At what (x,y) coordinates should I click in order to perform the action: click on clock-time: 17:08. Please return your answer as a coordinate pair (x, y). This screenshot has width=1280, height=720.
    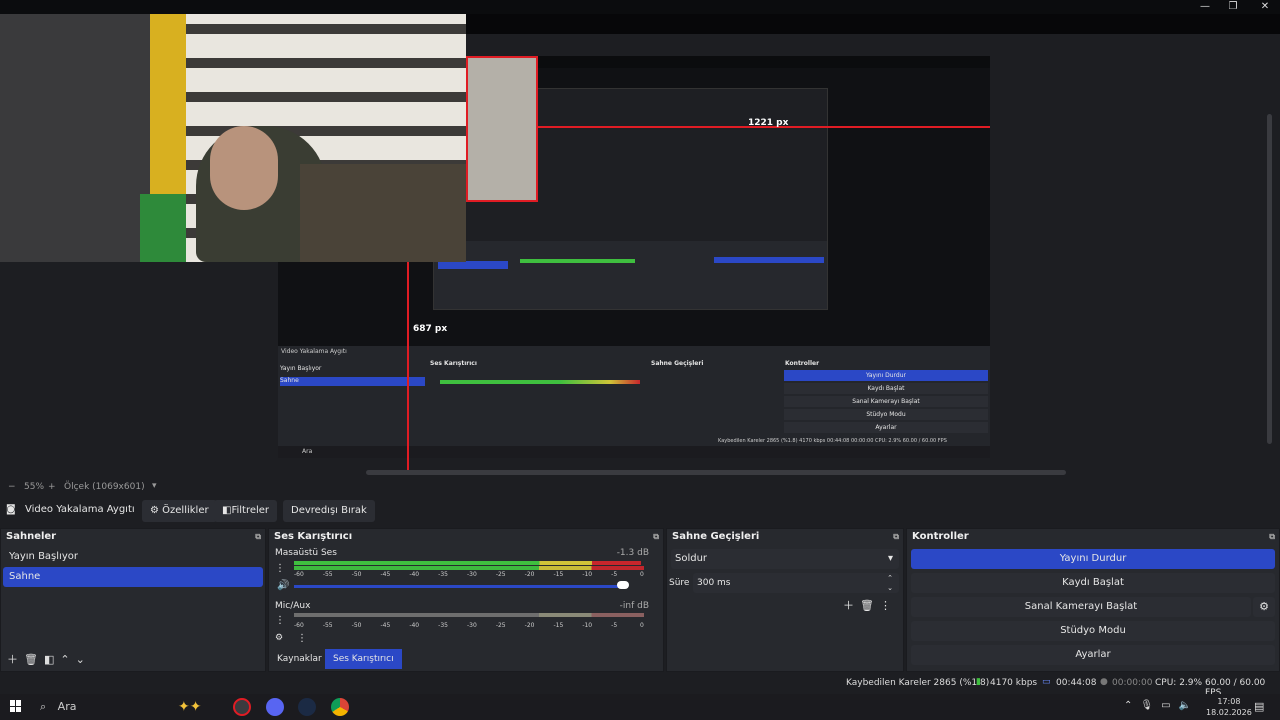
    Looking at the image, I should click on (1229, 701).